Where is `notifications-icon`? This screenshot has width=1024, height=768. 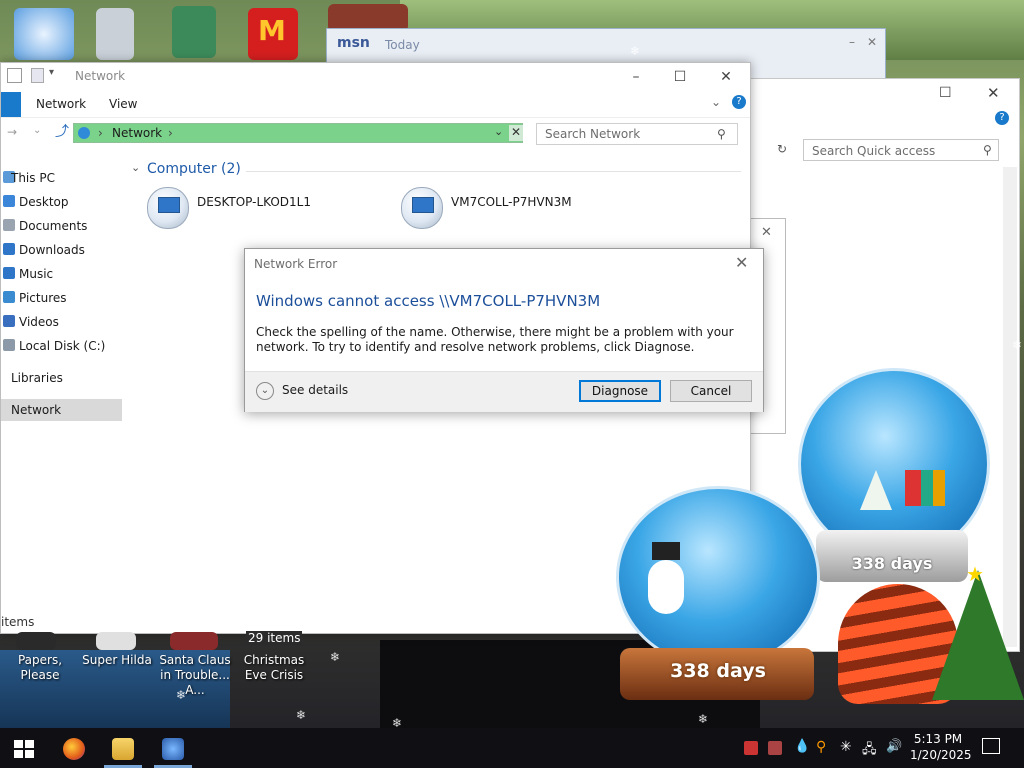 notifications-icon is located at coordinates (991, 746).